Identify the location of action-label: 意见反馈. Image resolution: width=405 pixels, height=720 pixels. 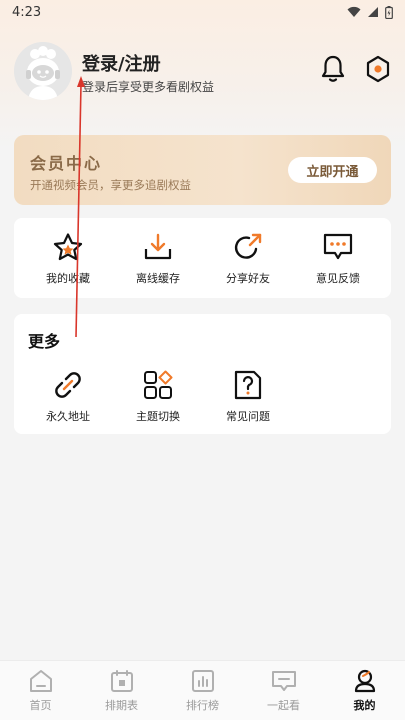
(338, 278).